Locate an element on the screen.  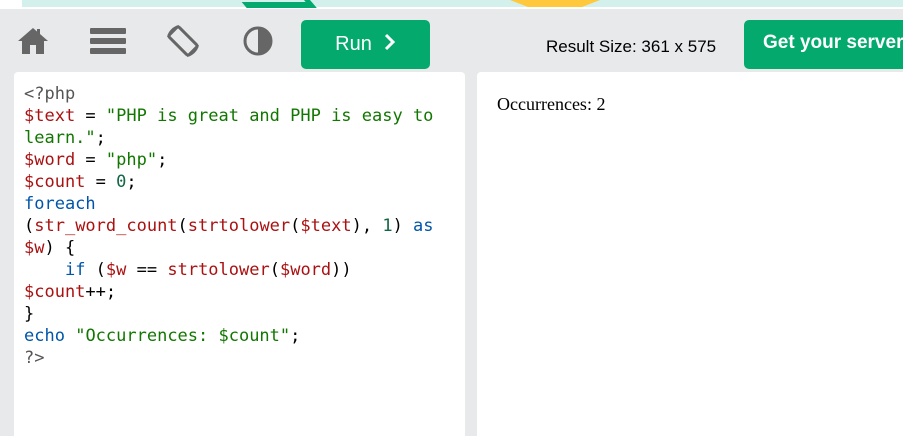
code-token: if is located at coordinates (75, 270).